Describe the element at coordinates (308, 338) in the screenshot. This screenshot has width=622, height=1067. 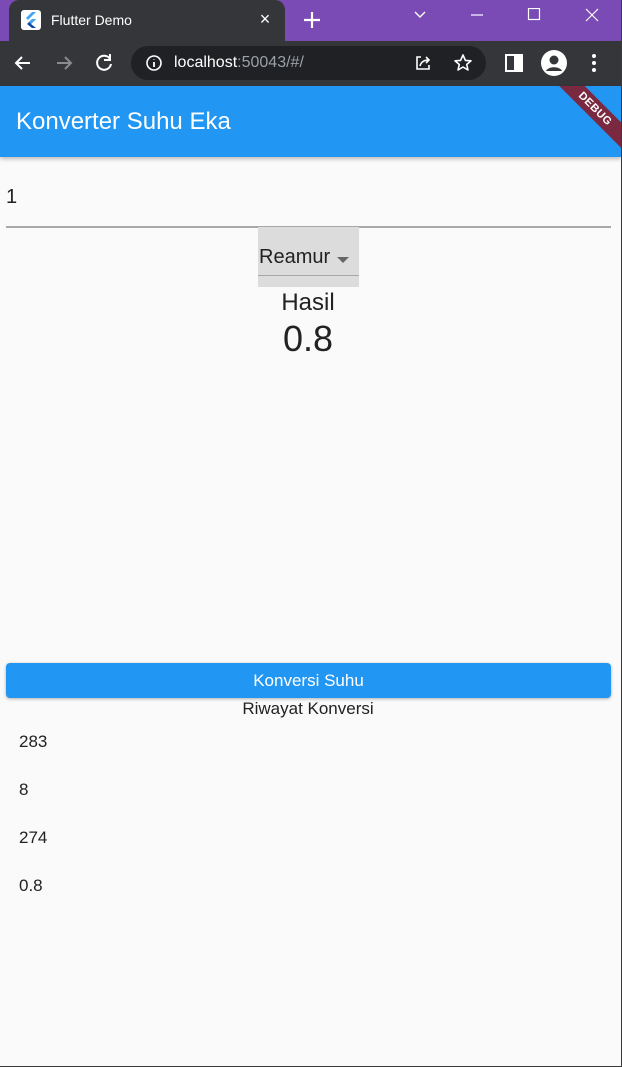
I see `result-value: 0.8` at that location.